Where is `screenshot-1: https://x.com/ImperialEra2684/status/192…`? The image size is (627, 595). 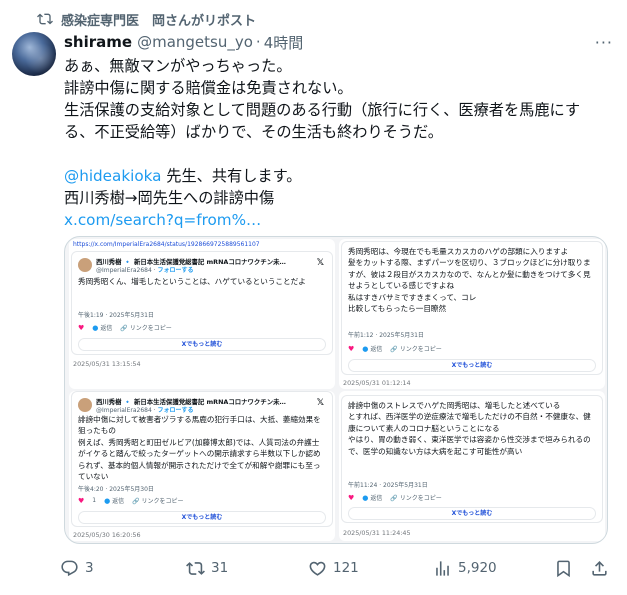 screenshot-1: https://x.com/ImperialEra2684/status/192… is located at coordinates (202, 314).